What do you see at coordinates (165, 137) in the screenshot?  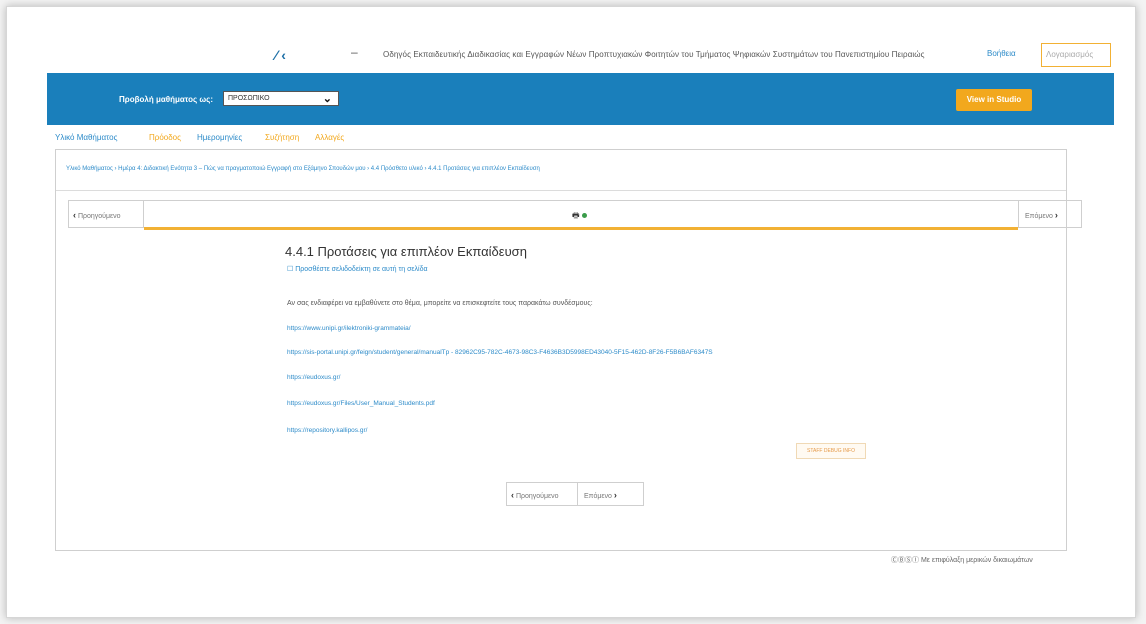 I see `tab-progress: Πρόοδος` at bounding box center [165, 137].